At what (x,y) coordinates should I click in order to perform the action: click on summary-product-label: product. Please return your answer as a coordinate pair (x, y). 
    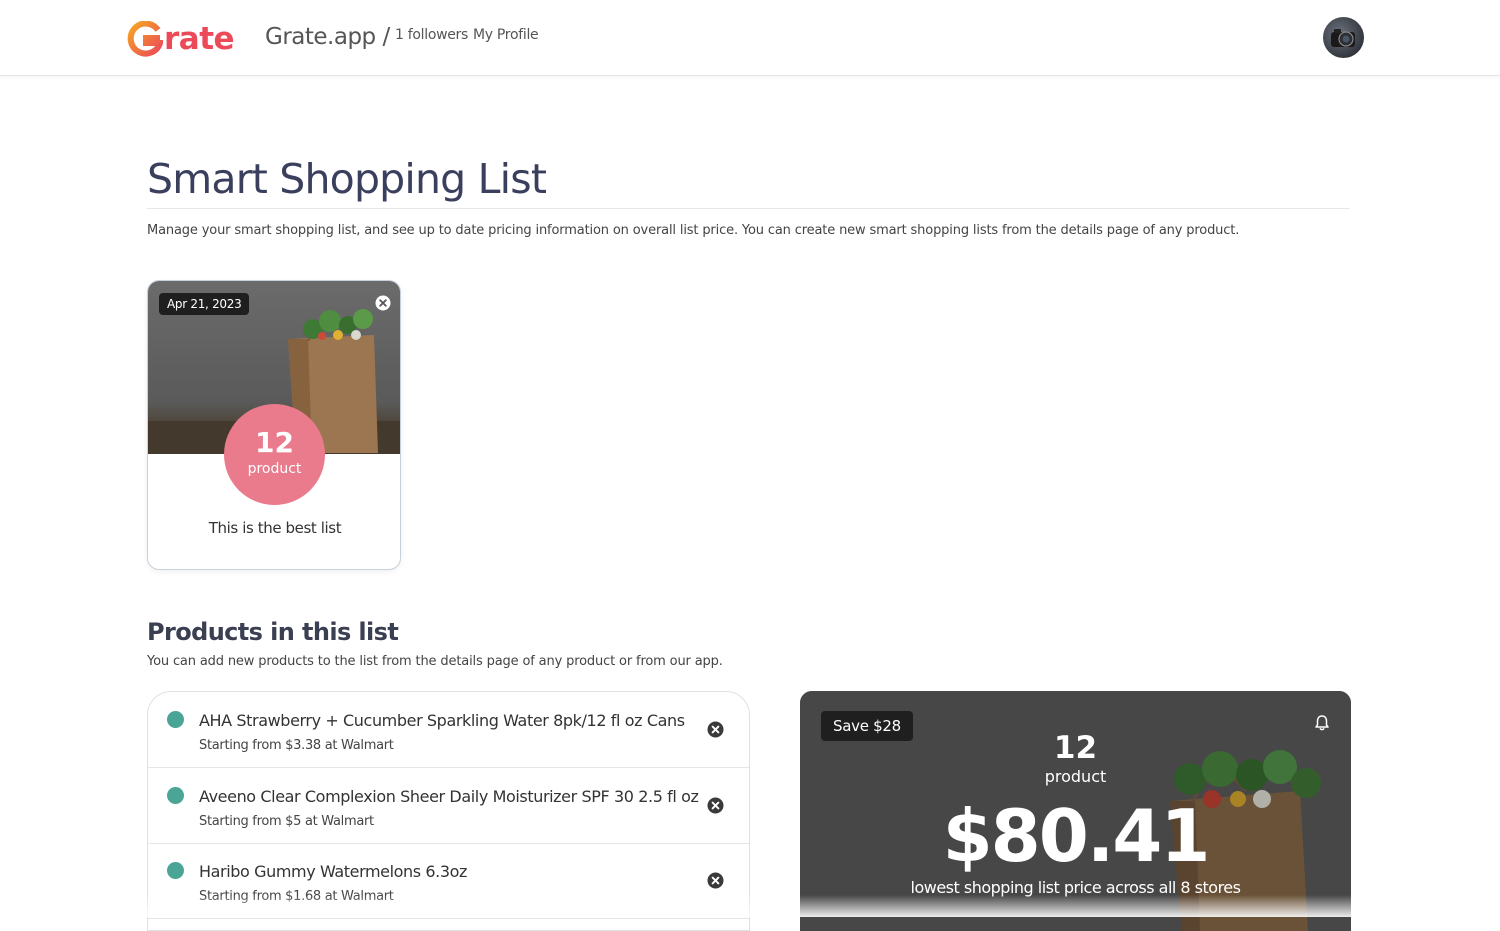
    Looking at the image, I should click on (1075, 776).